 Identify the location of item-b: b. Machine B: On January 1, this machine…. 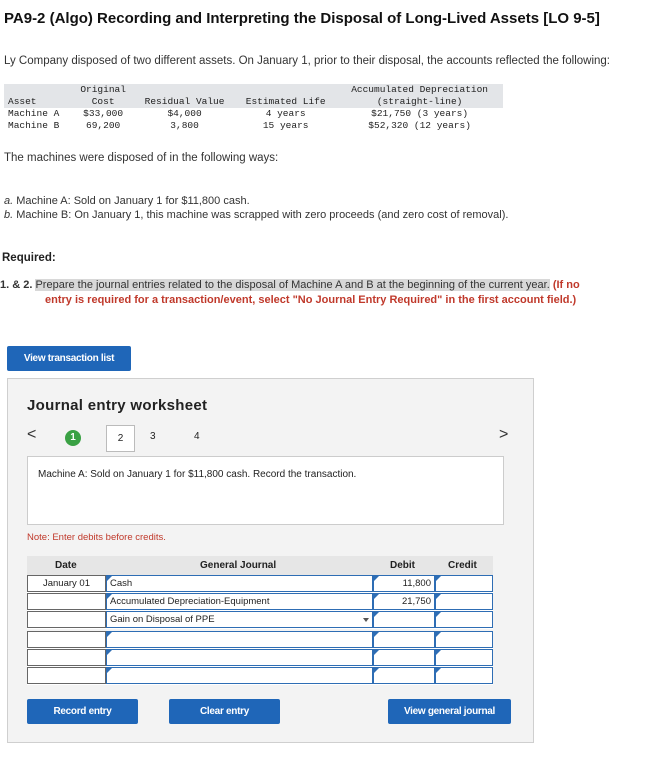
(256, 215).